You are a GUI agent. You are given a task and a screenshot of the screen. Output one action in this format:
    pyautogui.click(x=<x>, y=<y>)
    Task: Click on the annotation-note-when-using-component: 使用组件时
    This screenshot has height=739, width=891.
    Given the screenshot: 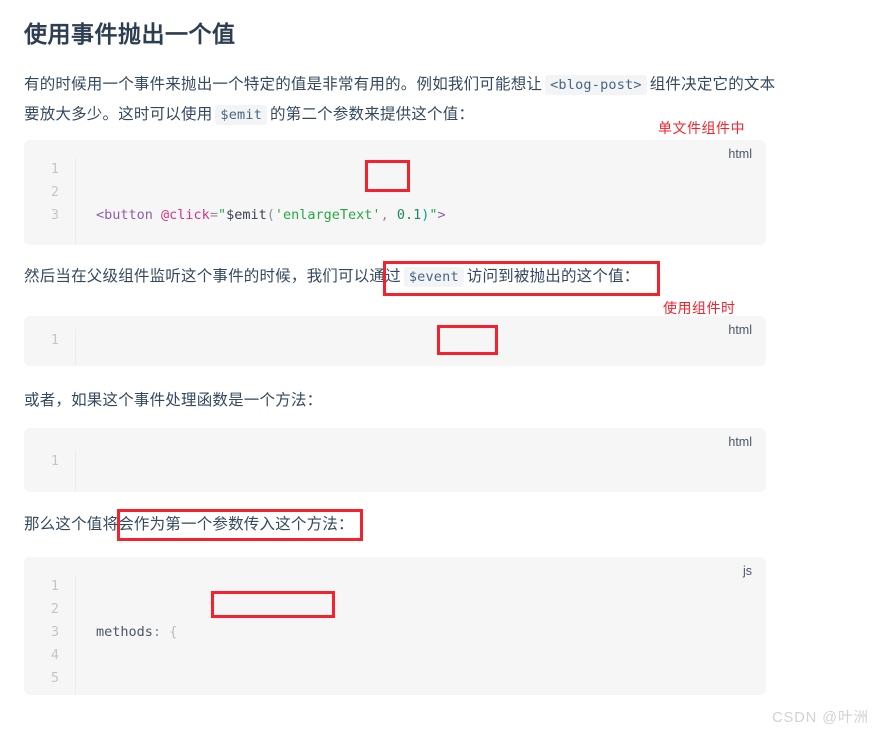 What is the action you would take?
    pyautogui.click(x=699, y=308)
    